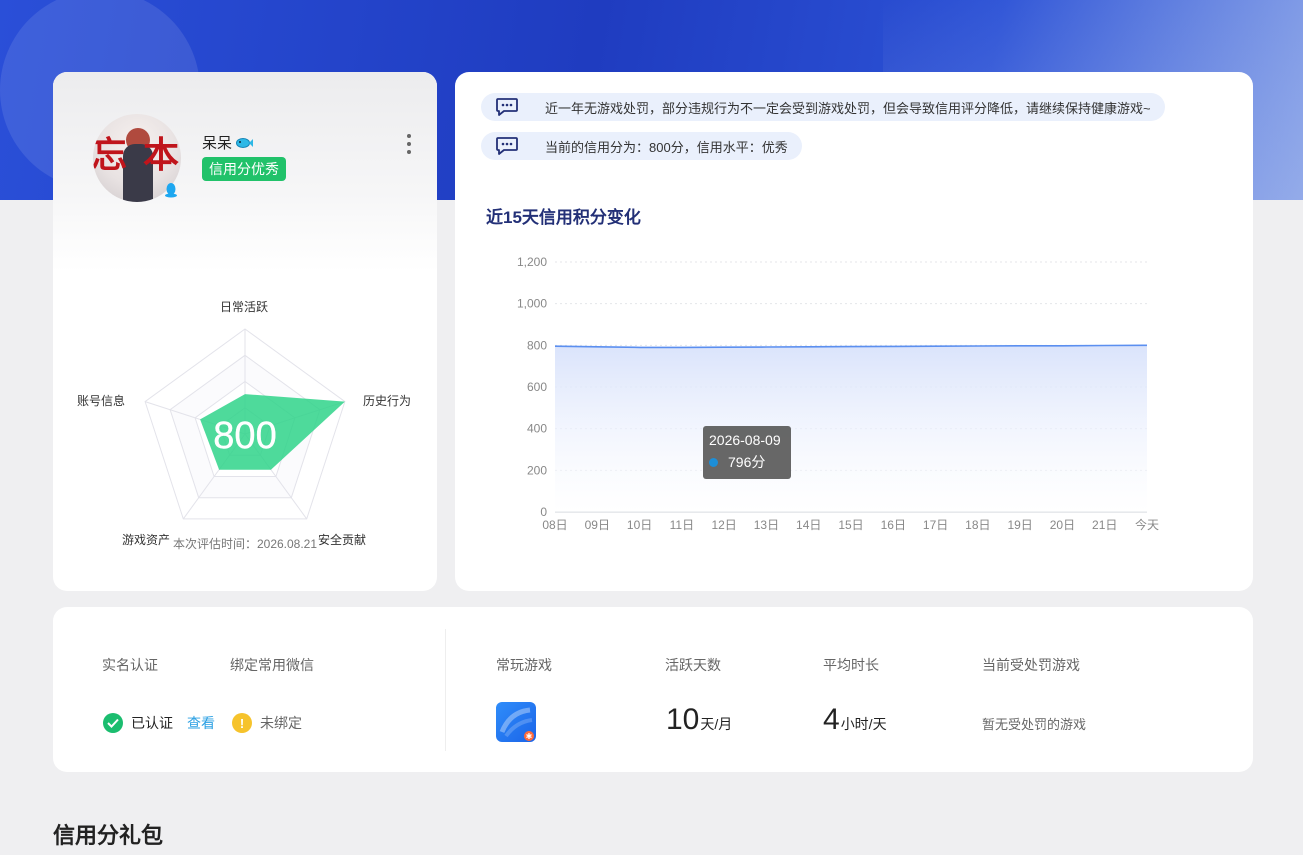 The height and width of the screenshot is (855, 1303). I want to click on credit-level-tag: 信用分优秀, so click(244, 169).